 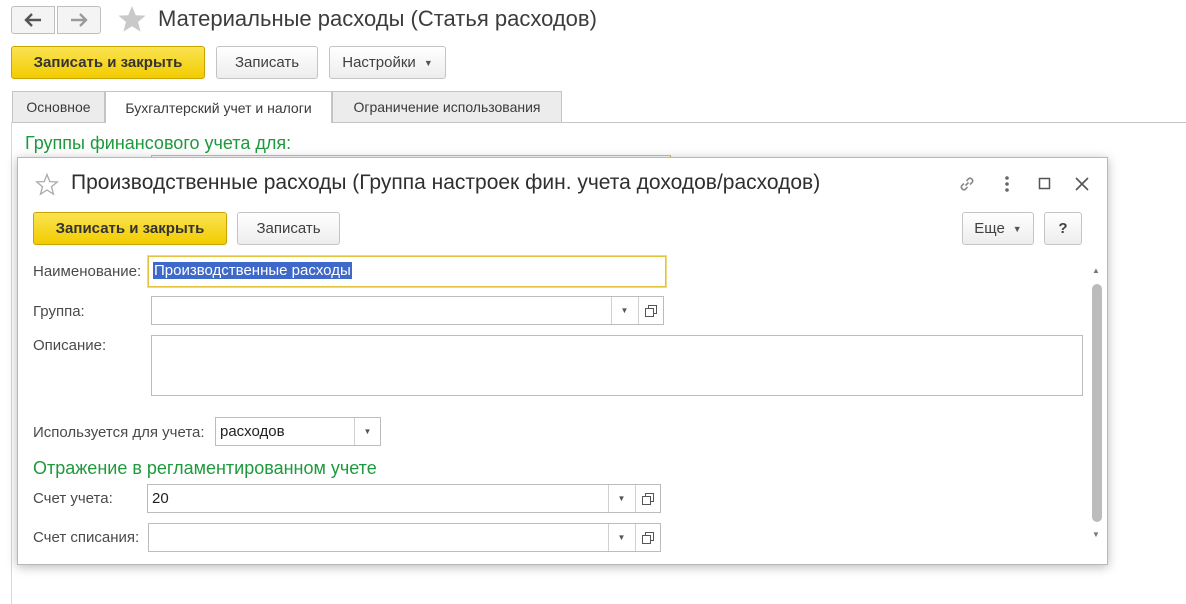 I want to click on help-button: ?, so click(x=1063, y=228).